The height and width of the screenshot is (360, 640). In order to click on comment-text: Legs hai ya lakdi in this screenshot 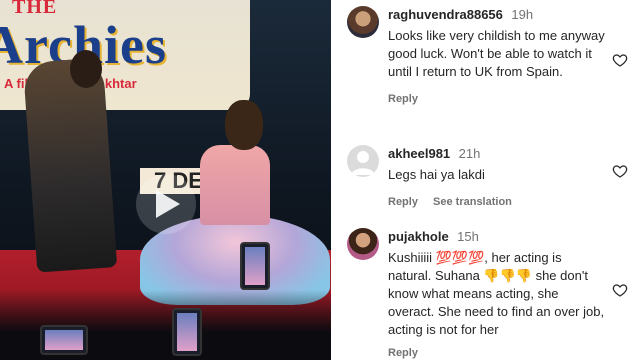, I will do `click(436, 174)`.